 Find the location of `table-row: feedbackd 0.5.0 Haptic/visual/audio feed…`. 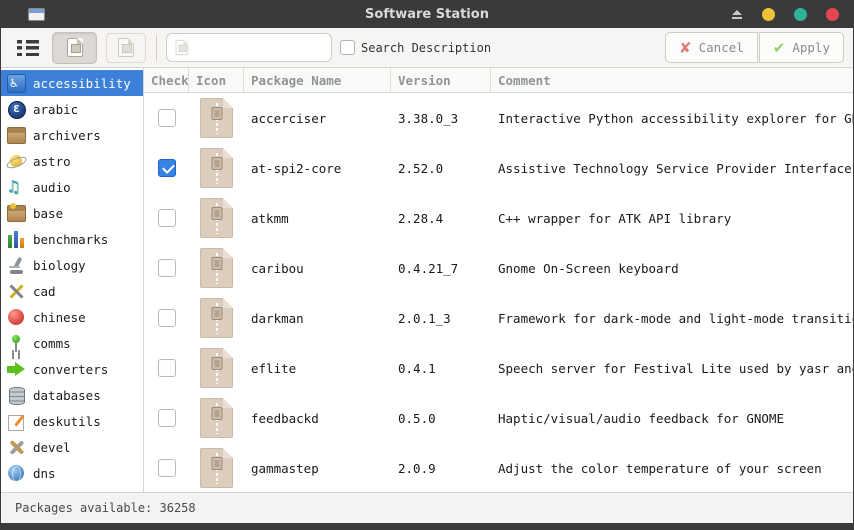

table-row: feedbackd 0.5.0 Haptic/visual/audio feed… is located at coordinates (498, 418).